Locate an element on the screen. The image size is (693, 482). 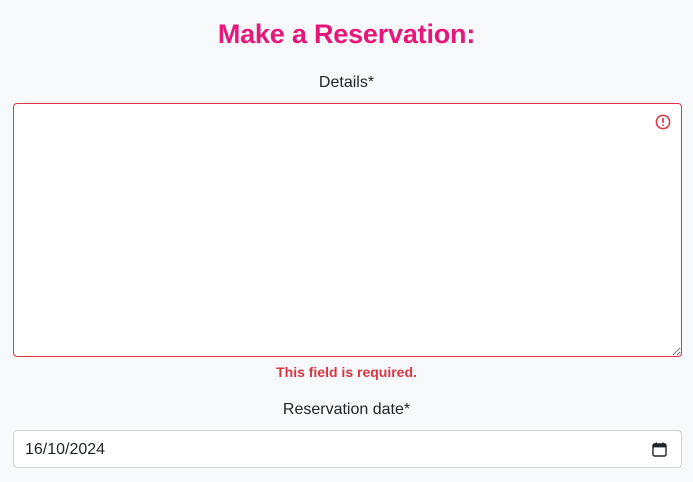
page-title: Make a Reservation: is located at coordinates (346, 34).